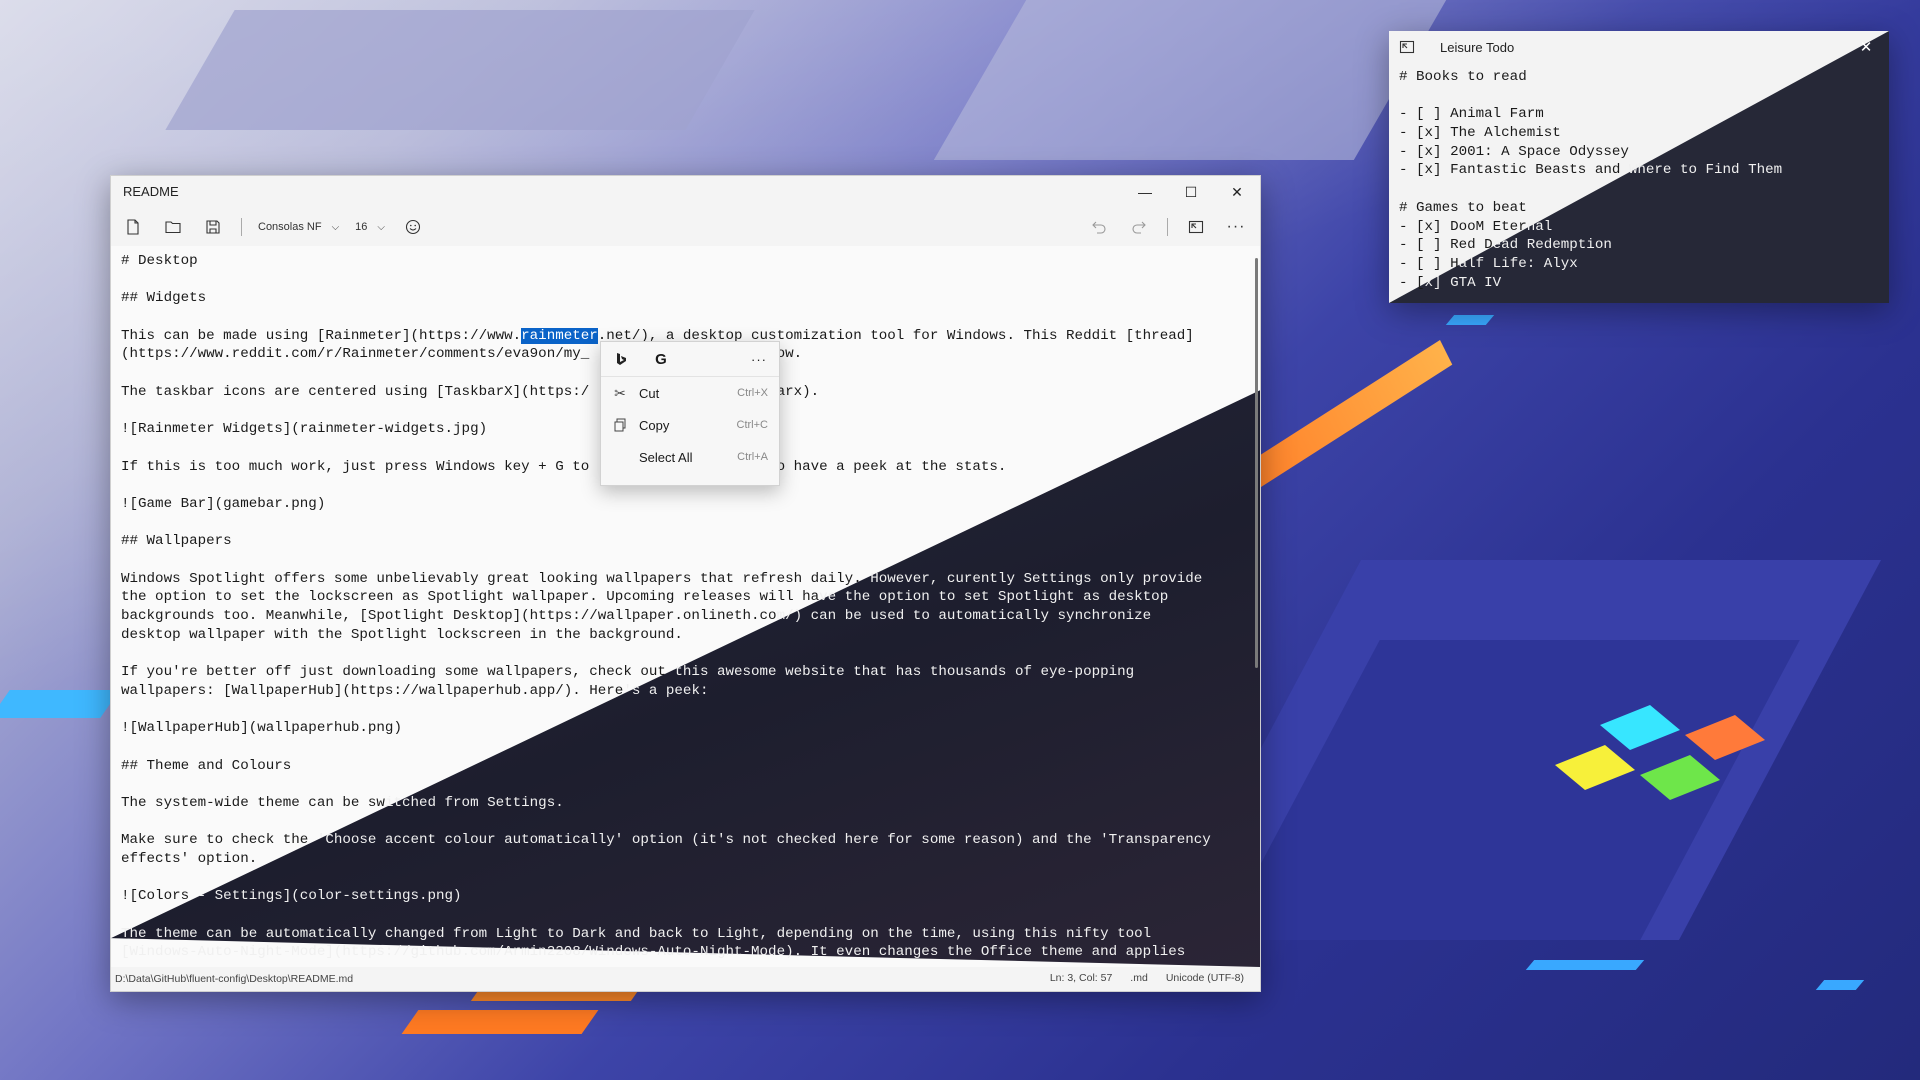 The width and height of the screenshot is (1920, 1080). Describe the element at coordinates (752, 393) in the screenshot. I see `menu-item-shortcut: Ctrl+X` at that location.